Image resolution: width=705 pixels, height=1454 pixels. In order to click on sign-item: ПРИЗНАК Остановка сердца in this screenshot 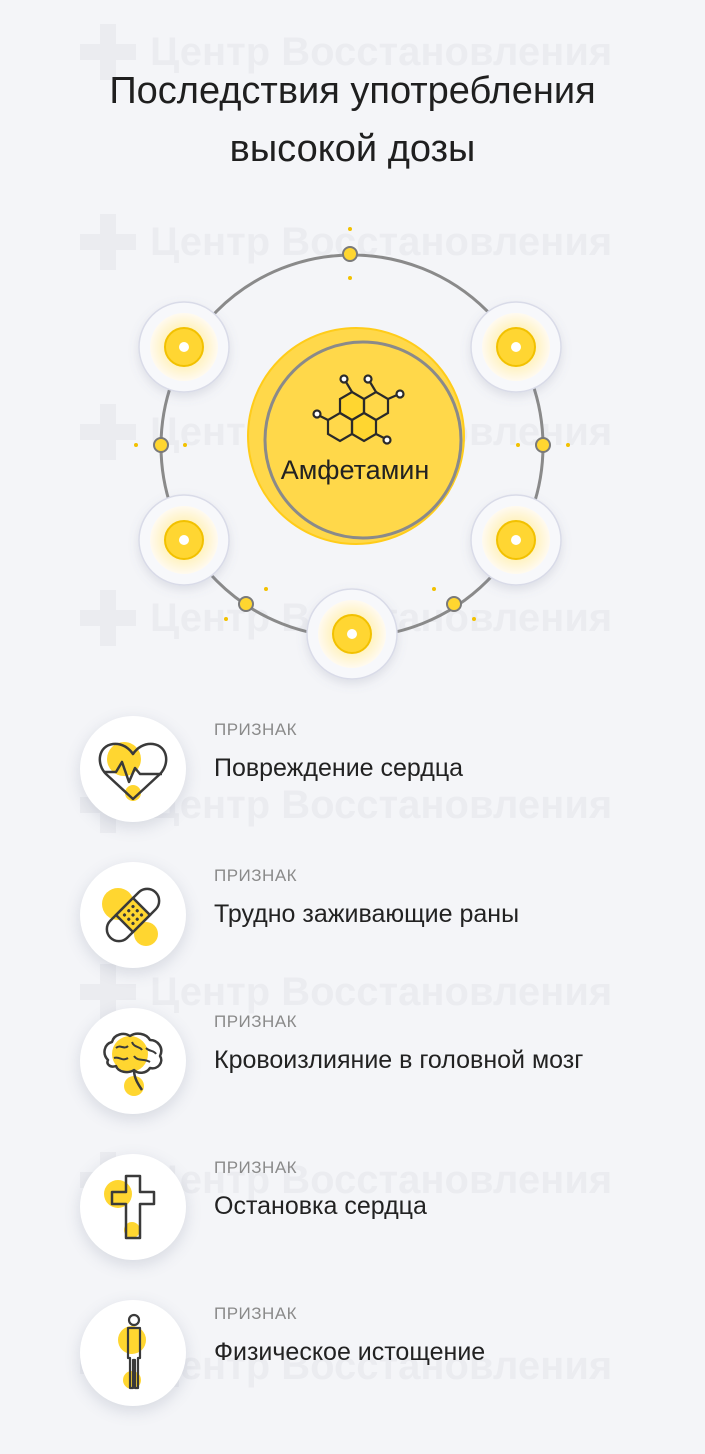, I will do `click(380, 1209)`.